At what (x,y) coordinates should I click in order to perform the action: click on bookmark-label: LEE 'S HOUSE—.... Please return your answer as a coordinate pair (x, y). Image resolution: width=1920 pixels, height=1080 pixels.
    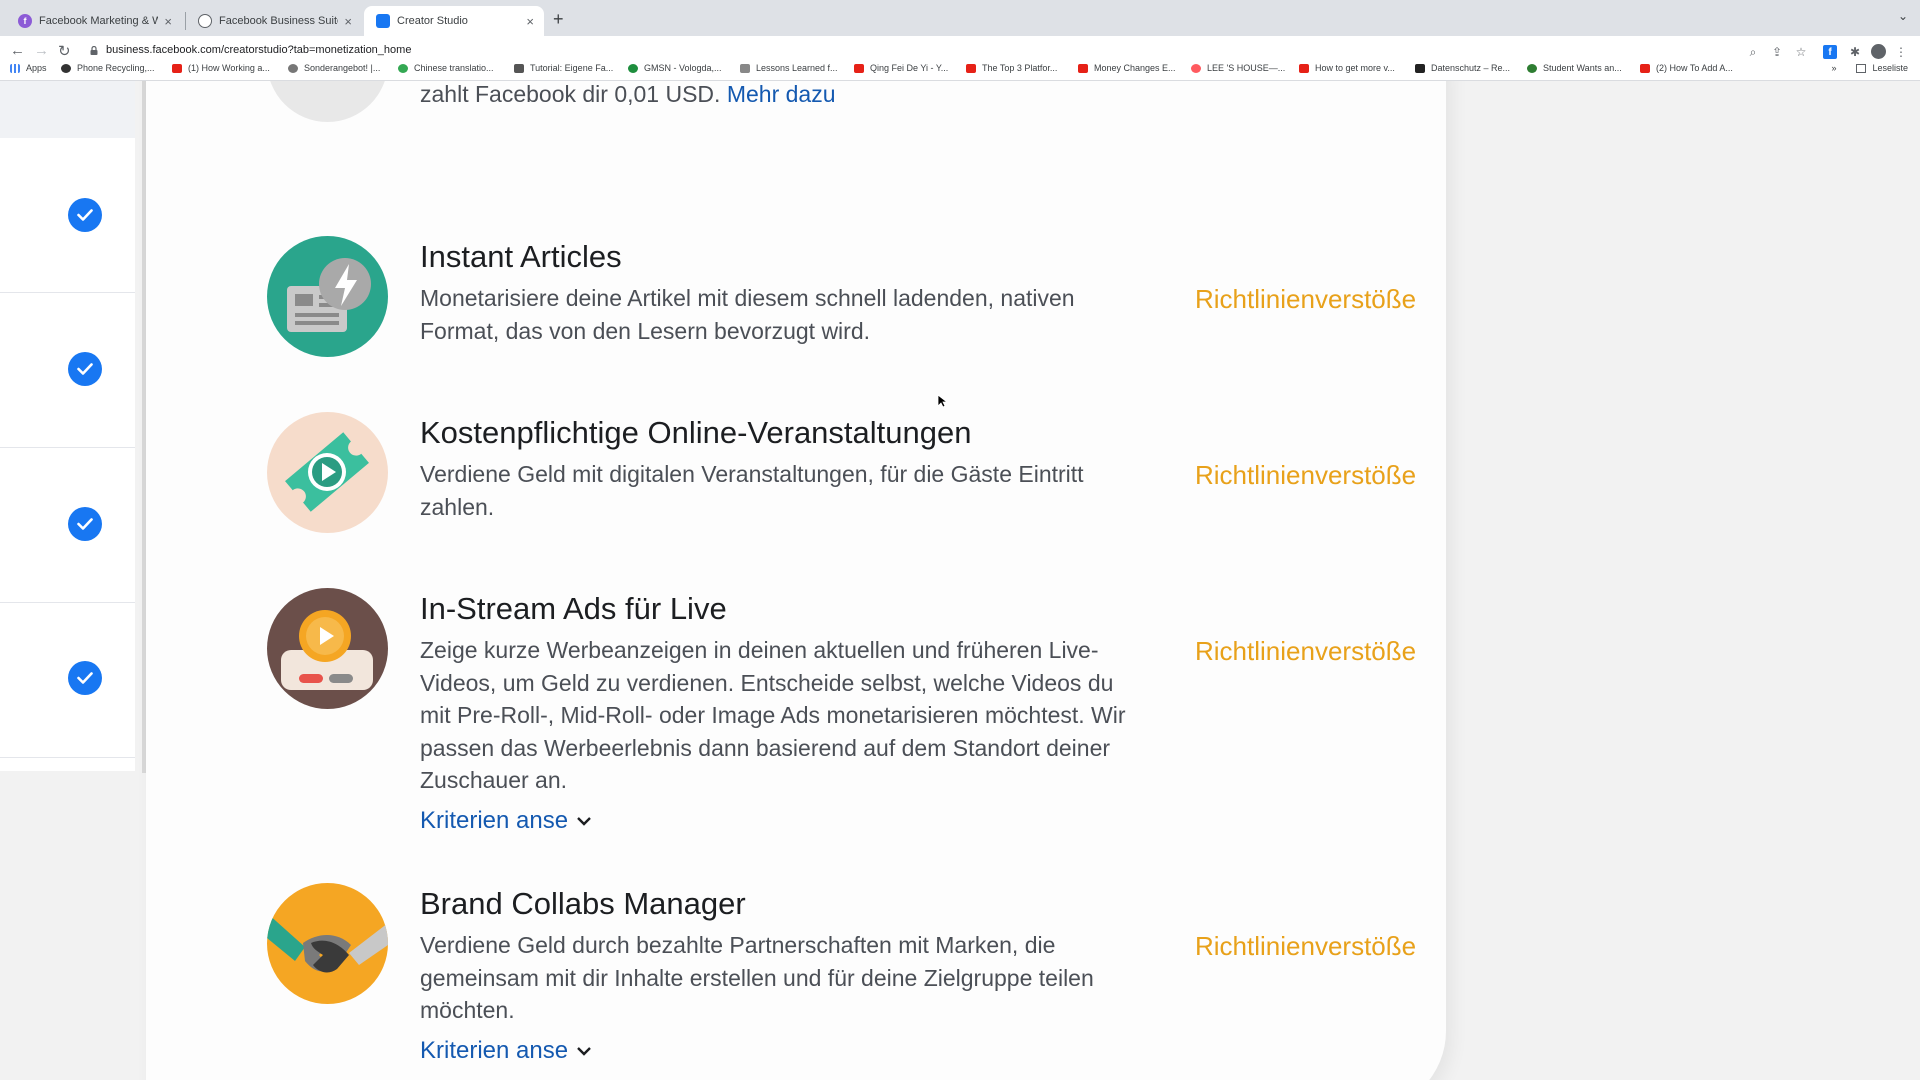
    Looking at the image, I should click on (1246, 68).